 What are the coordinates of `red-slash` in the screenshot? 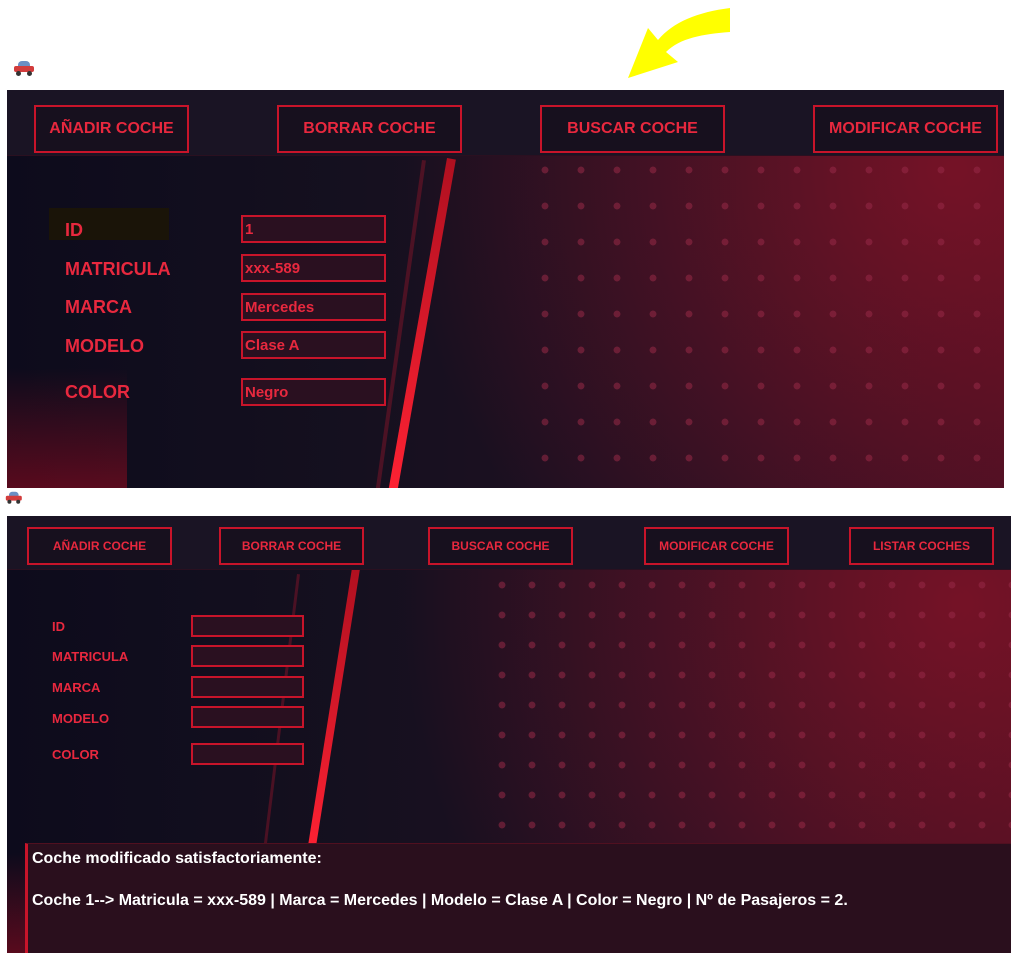 It's located at (333, 712).